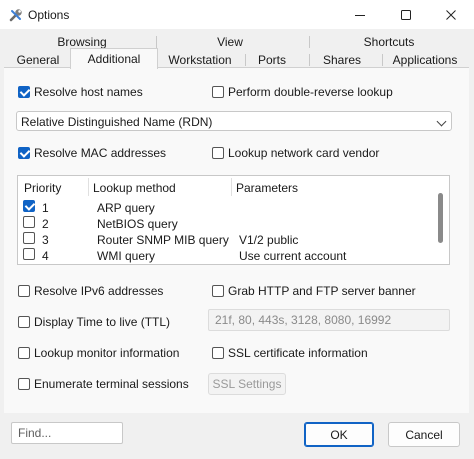 This screenshot has height=459, width=474. I want to click on lookup-row-4-method: WMI query, so click(126, 256).